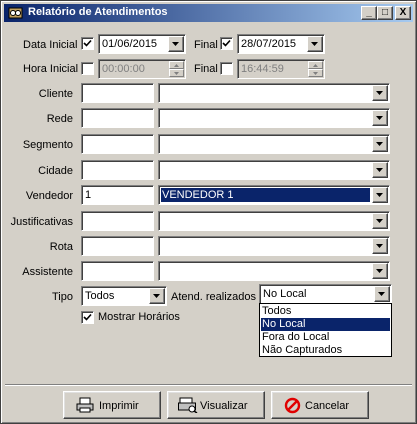 The width and height of the screenshot is (417, 424). Describe the element at coordinates (274, 118) in the screenshot. I see `rede-select` at that location.